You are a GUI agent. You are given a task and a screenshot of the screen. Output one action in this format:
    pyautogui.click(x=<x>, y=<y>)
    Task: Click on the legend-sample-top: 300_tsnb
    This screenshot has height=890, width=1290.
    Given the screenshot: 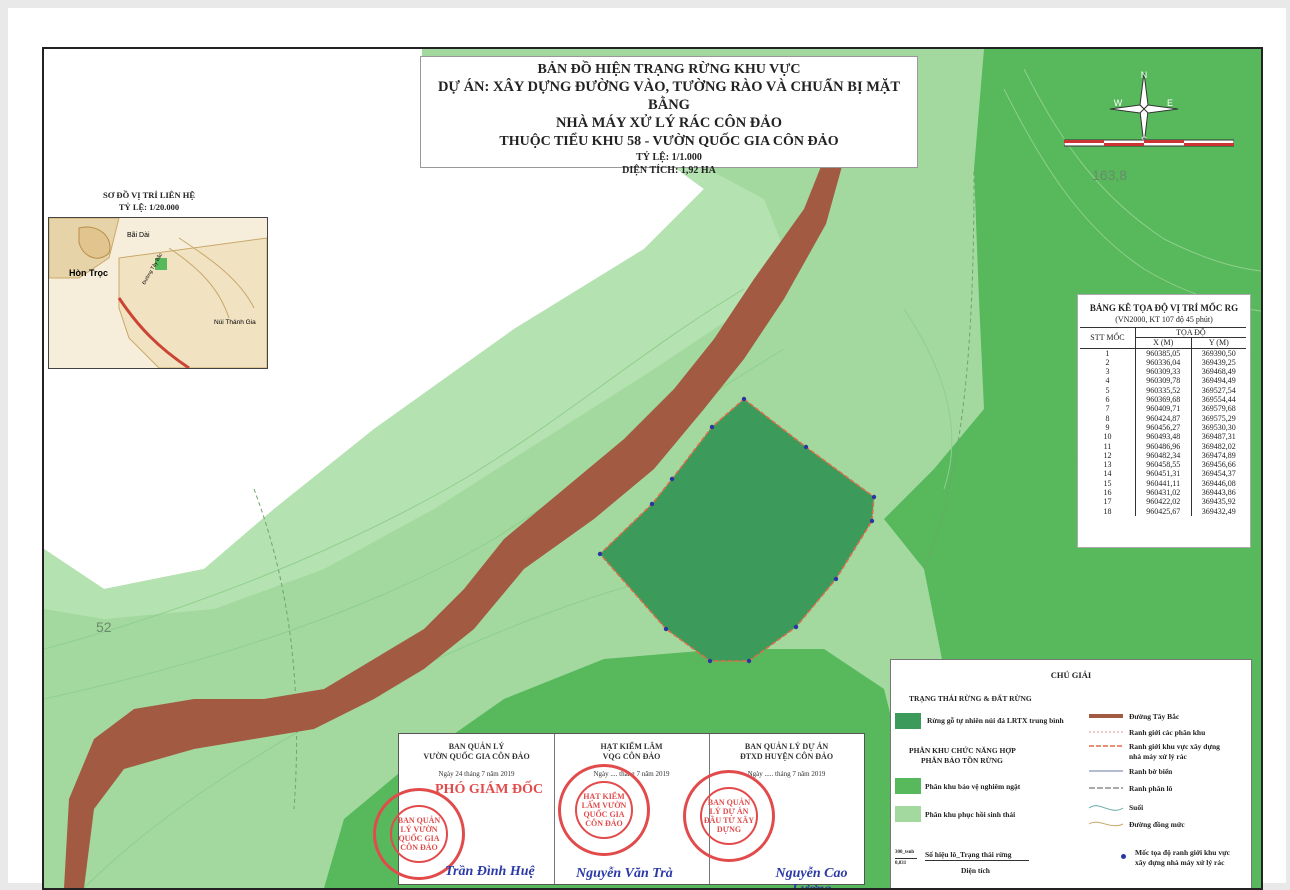 What is the action you would take?
    pyautogui.click(x=905, y=852)
    